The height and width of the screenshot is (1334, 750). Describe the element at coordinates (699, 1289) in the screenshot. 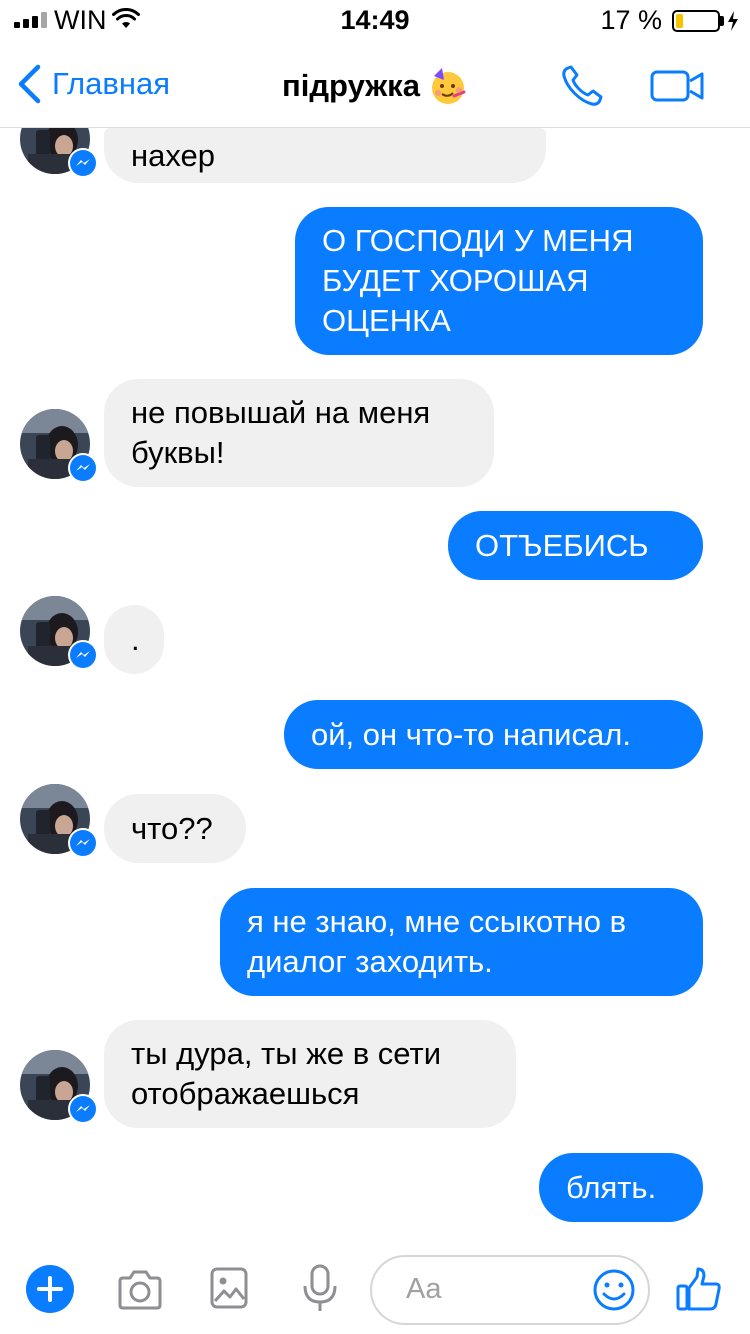

I see `thumbs-up-icon` at that location.